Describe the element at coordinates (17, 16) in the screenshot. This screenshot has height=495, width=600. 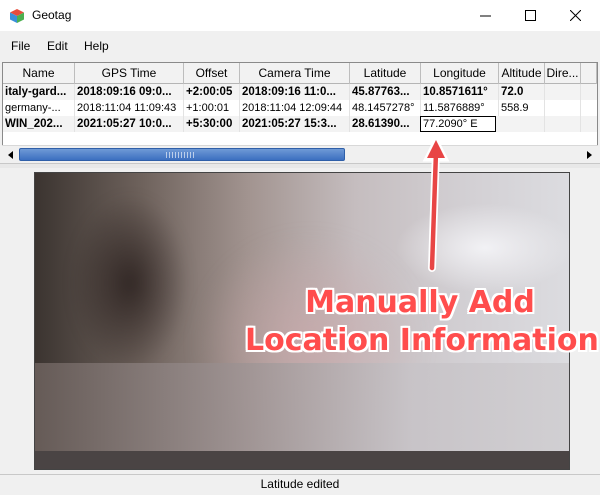
I see `geotag-app-icon` at that location.